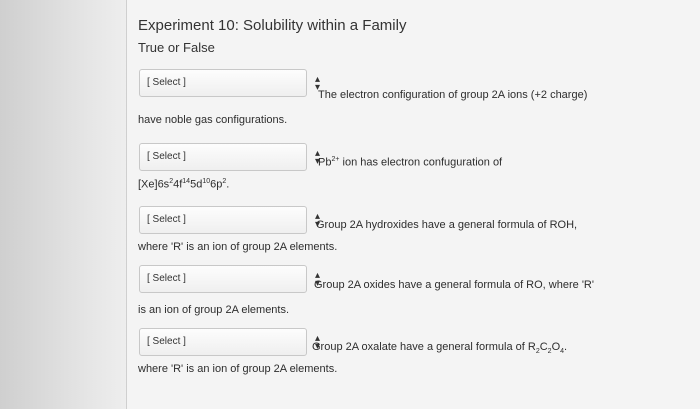  I want to click on question-2-continuation: [Xe]6s24f145d106p2., so click(183, 184).